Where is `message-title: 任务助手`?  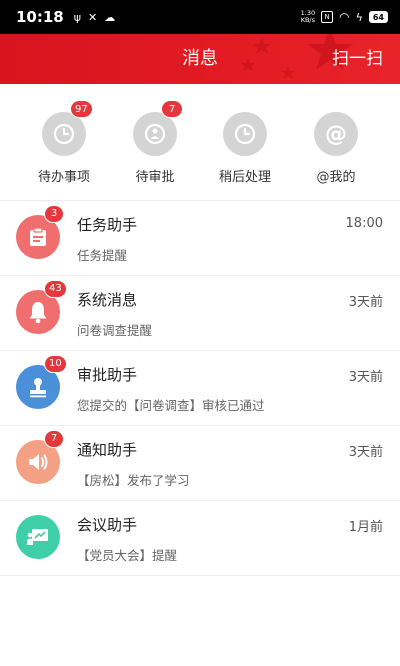 message-title: 任务助手 is located at coordinates (107, 225).